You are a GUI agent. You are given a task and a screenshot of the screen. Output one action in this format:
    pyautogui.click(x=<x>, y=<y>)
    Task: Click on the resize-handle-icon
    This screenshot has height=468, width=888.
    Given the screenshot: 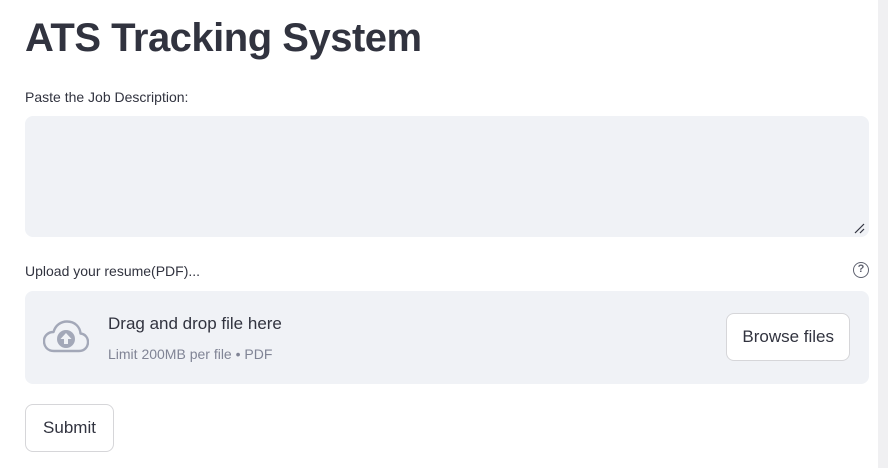 What is the action you would take?
    pyautogui.click(x=859, y=228)
    